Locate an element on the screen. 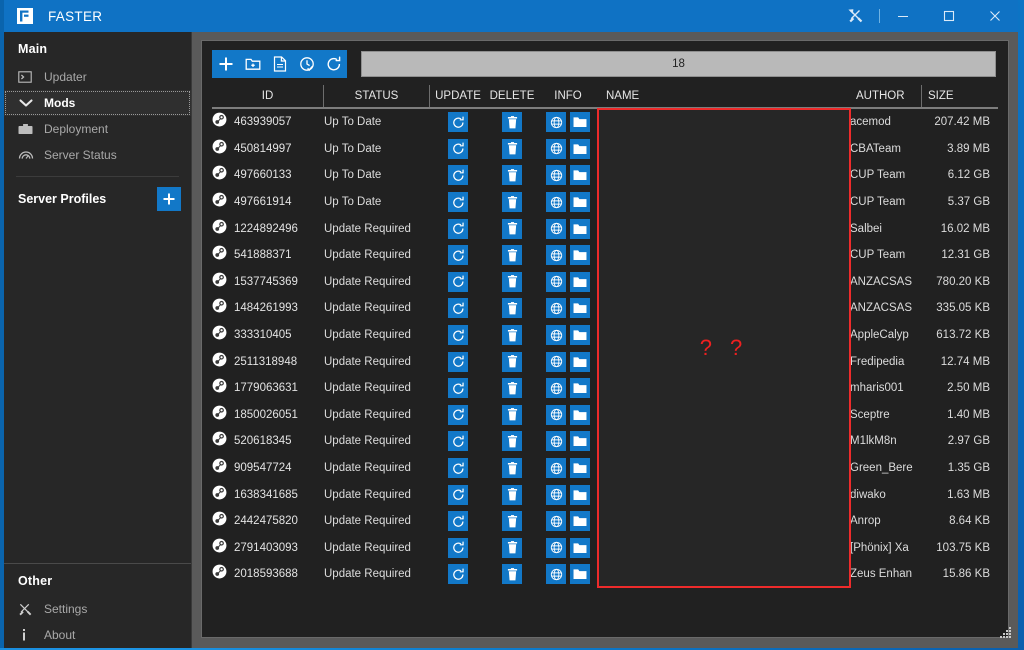 This screenshot has height=650, width=1024. sidebar-item-about: About is located at coordinates (97, 635).